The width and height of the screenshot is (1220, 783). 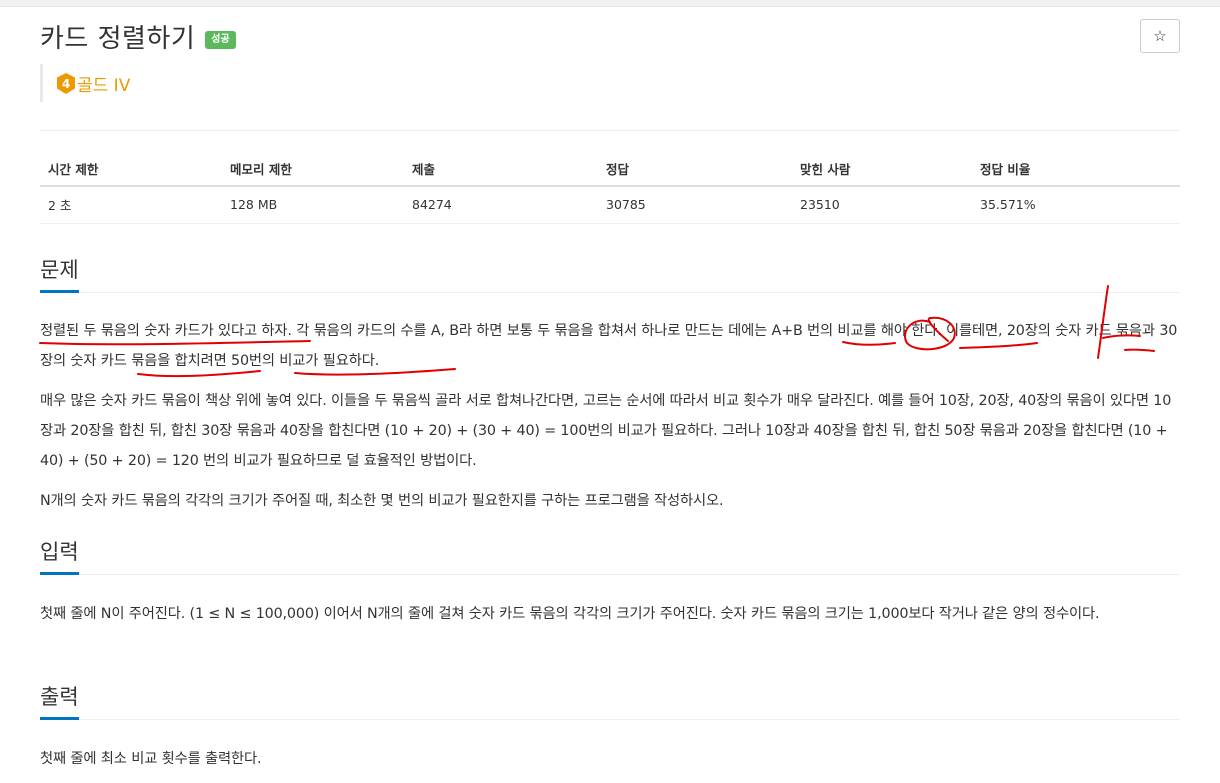 I want to click on favorite-button: ☆, so click(x=1160, y=36).